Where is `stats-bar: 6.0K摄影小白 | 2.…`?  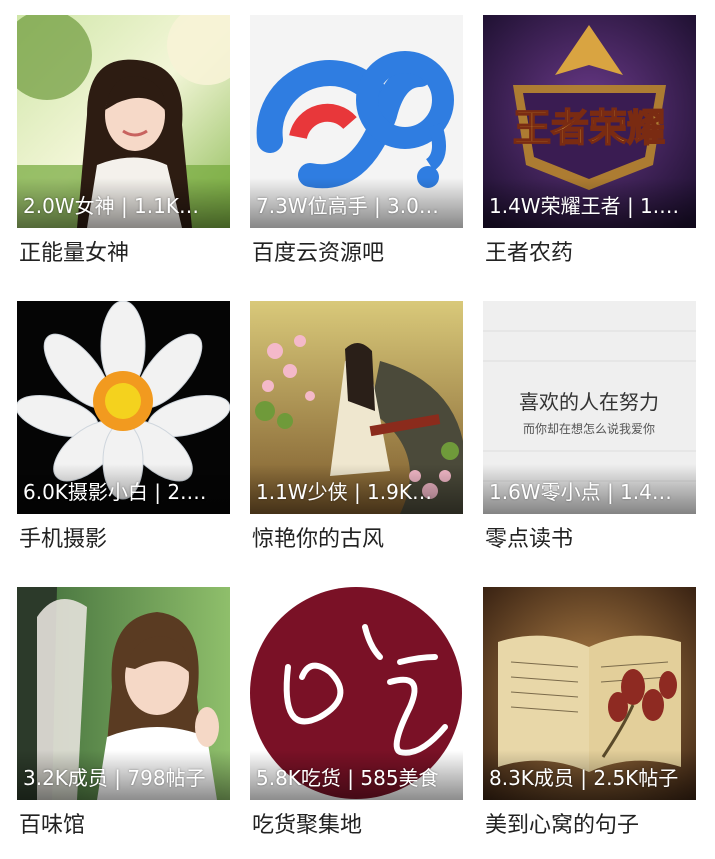 stats-bar: 6.0K摄影小白 | 2.… is located at coordinates (123, 489).